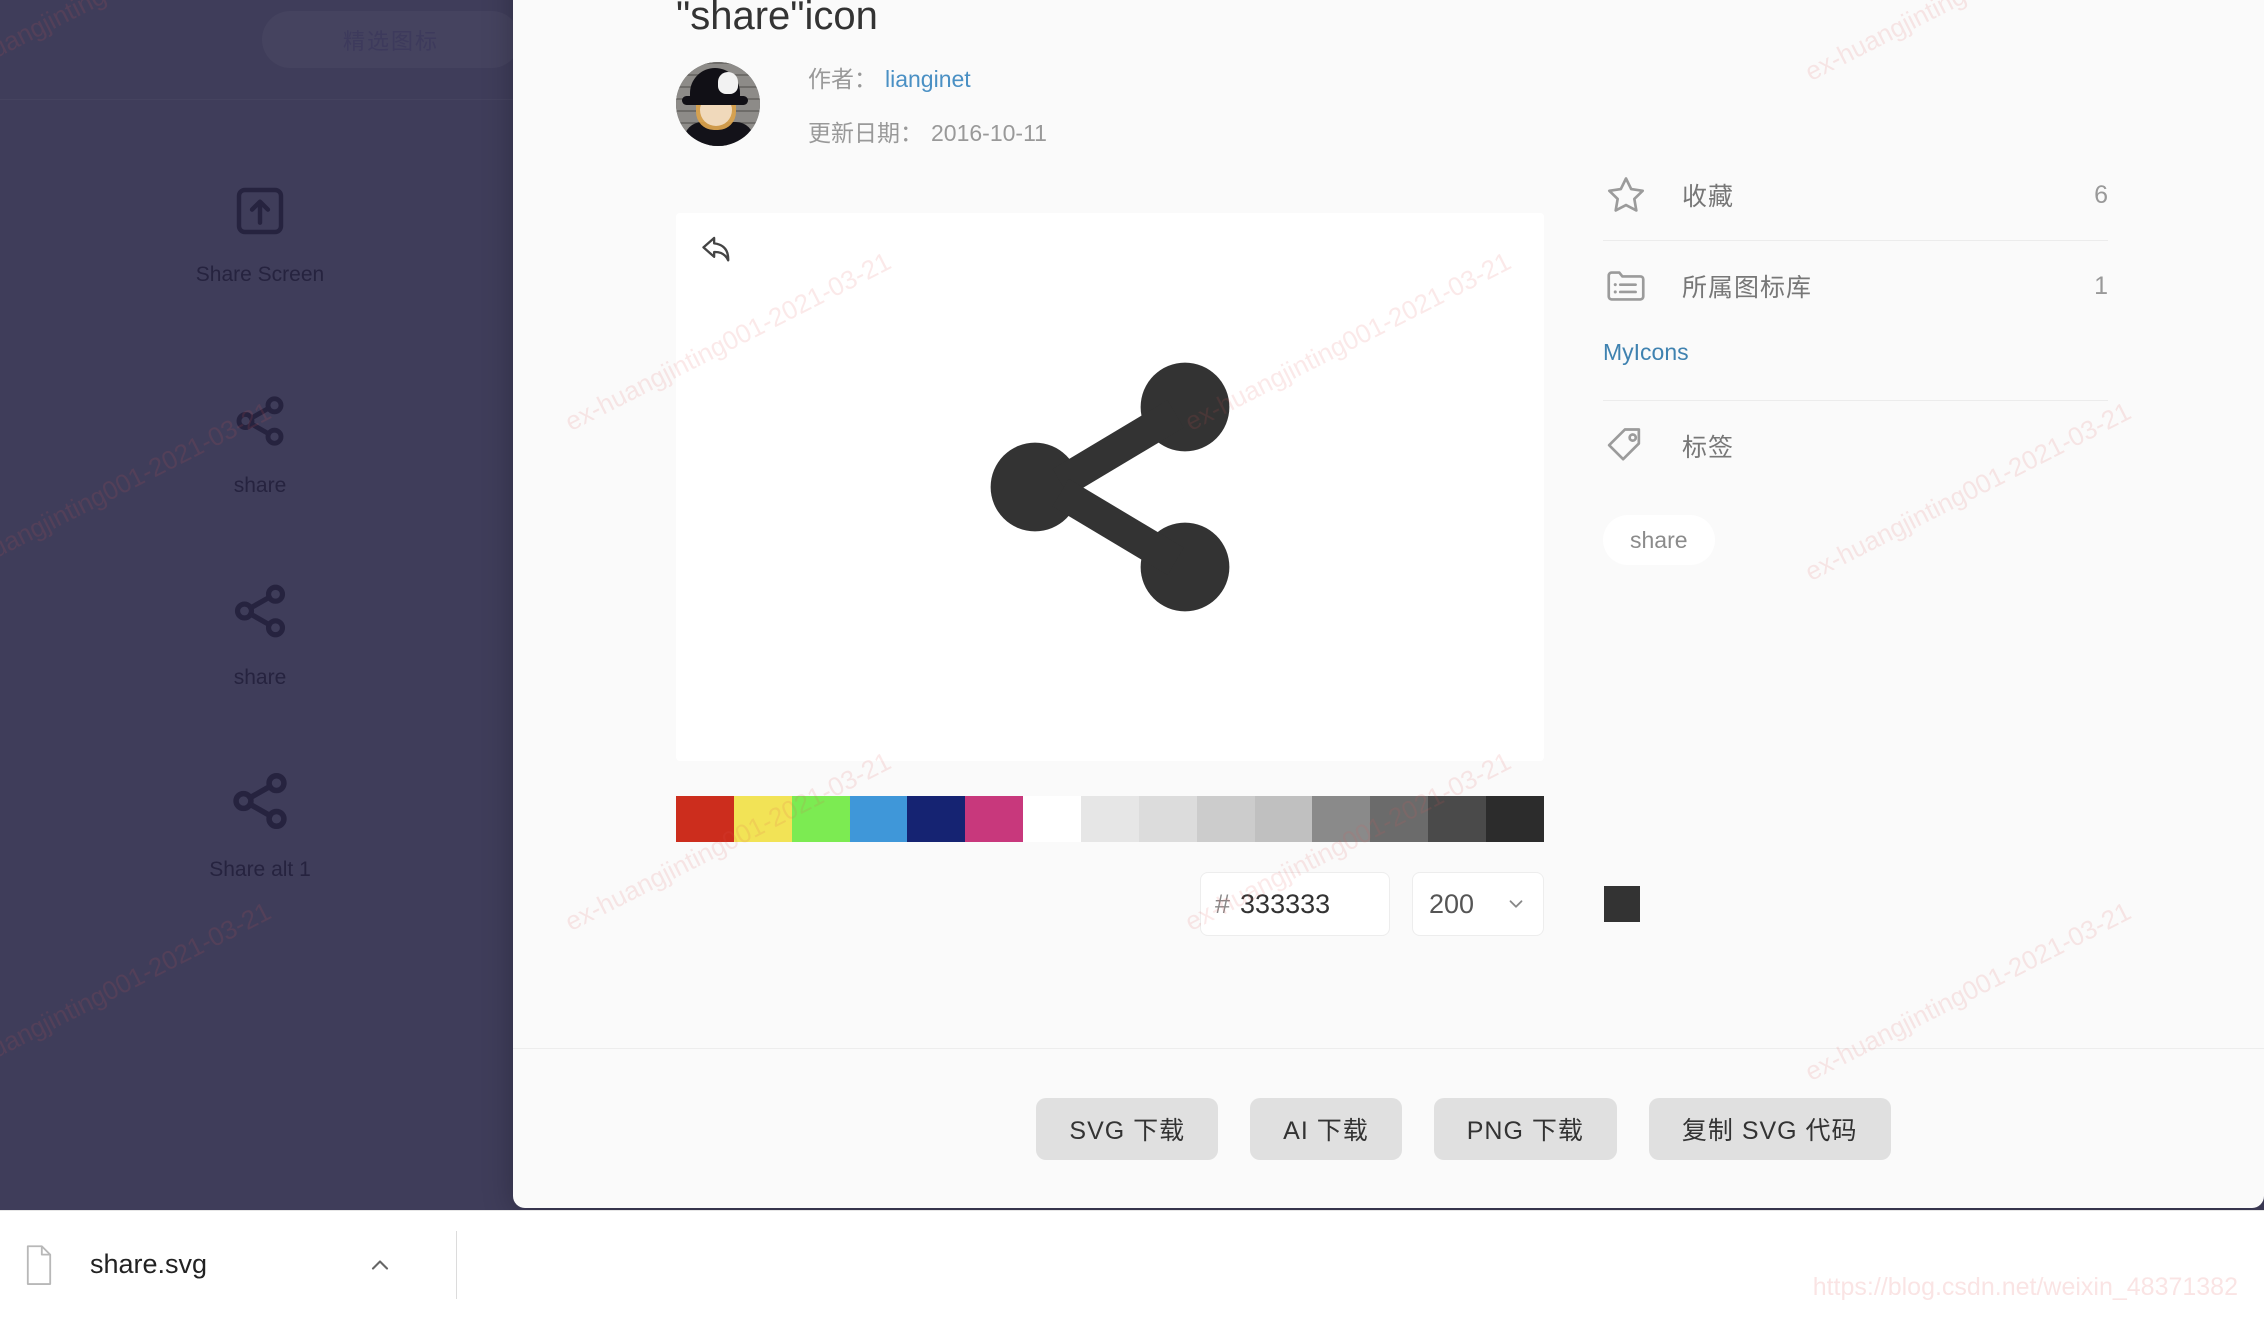 The image size is (2264, 1318). Describe the element at coordinates (718, 104) in the screenshot. I see `avatar` at that location.